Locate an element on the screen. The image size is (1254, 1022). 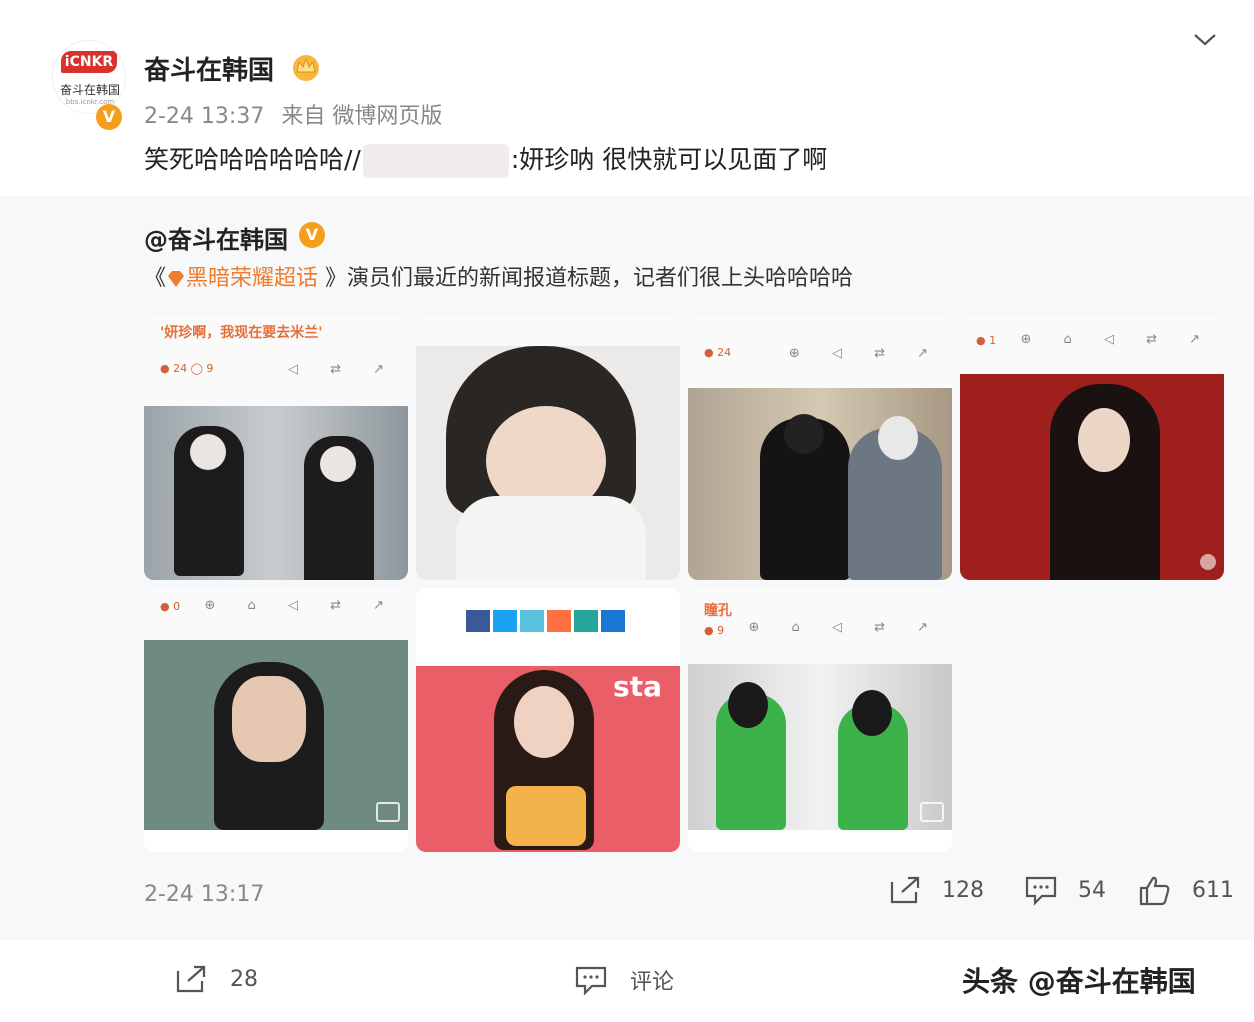
repost-text: 《黑暗荣耀超话 》演员们最近的新闻报道标题，记者们很上头哈哈哈哈 is located at coordinates (498, 276).